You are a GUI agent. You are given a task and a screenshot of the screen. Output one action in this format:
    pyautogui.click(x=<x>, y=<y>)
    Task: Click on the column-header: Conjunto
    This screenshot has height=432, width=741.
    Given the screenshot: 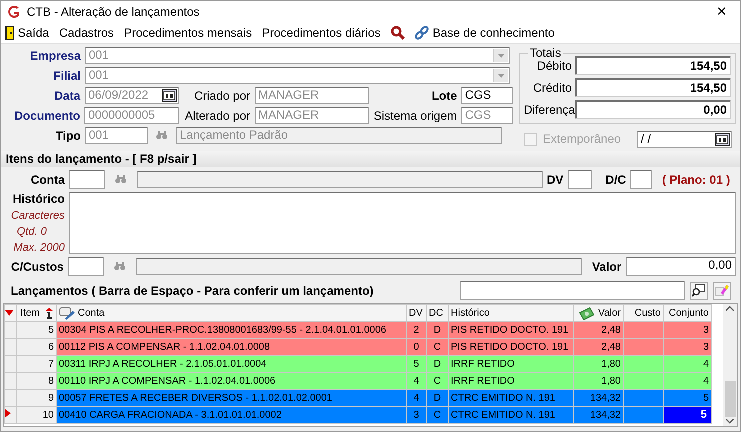 What is the action you would take?
    pyautogui.click(x=688, y=313)
    